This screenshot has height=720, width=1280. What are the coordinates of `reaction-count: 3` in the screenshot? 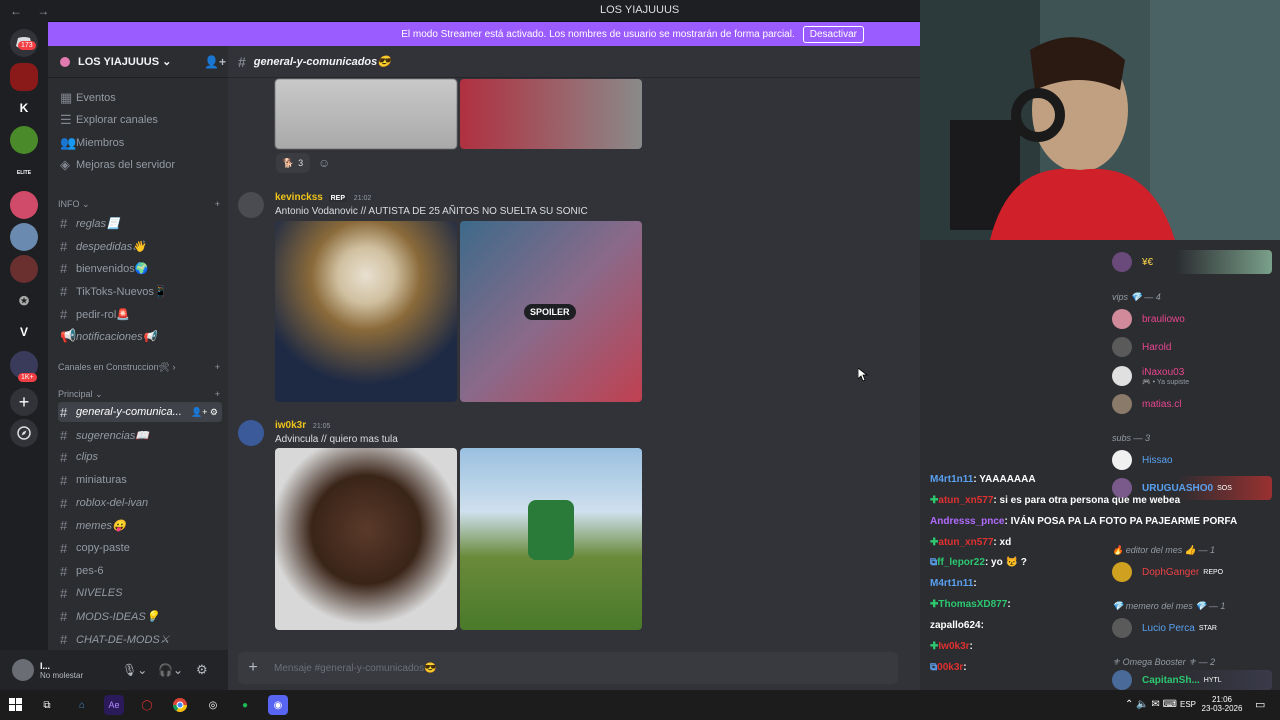 It's located at (301, 163).